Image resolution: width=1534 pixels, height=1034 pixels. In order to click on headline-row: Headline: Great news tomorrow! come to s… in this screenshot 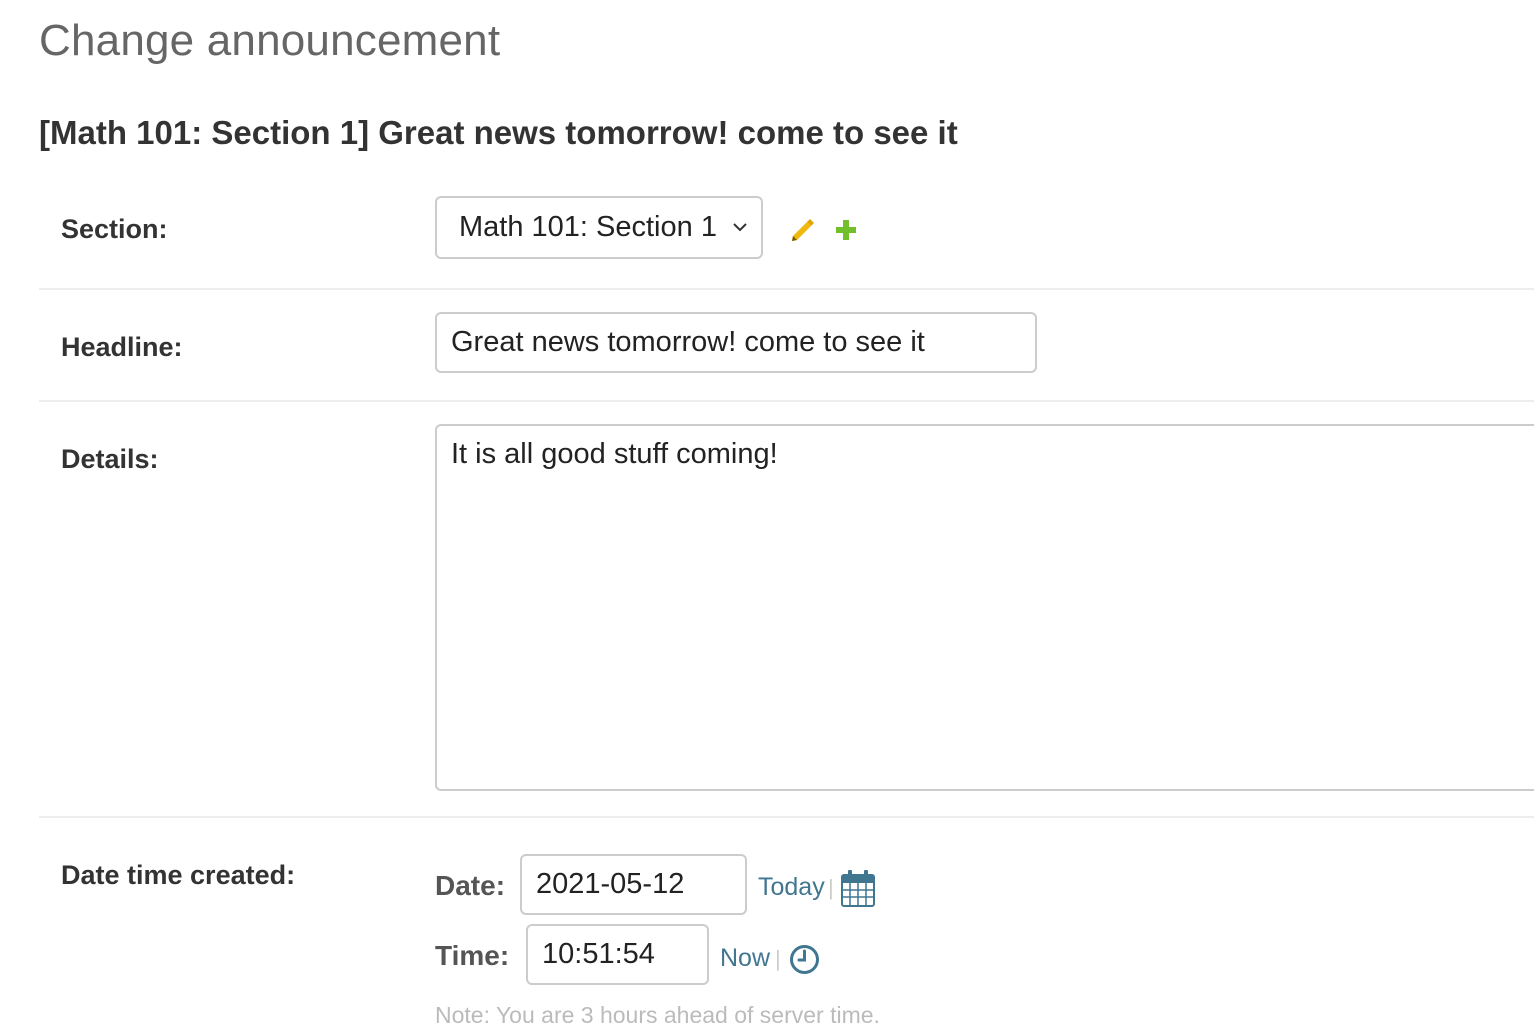, I will do `click(786, 346)`.